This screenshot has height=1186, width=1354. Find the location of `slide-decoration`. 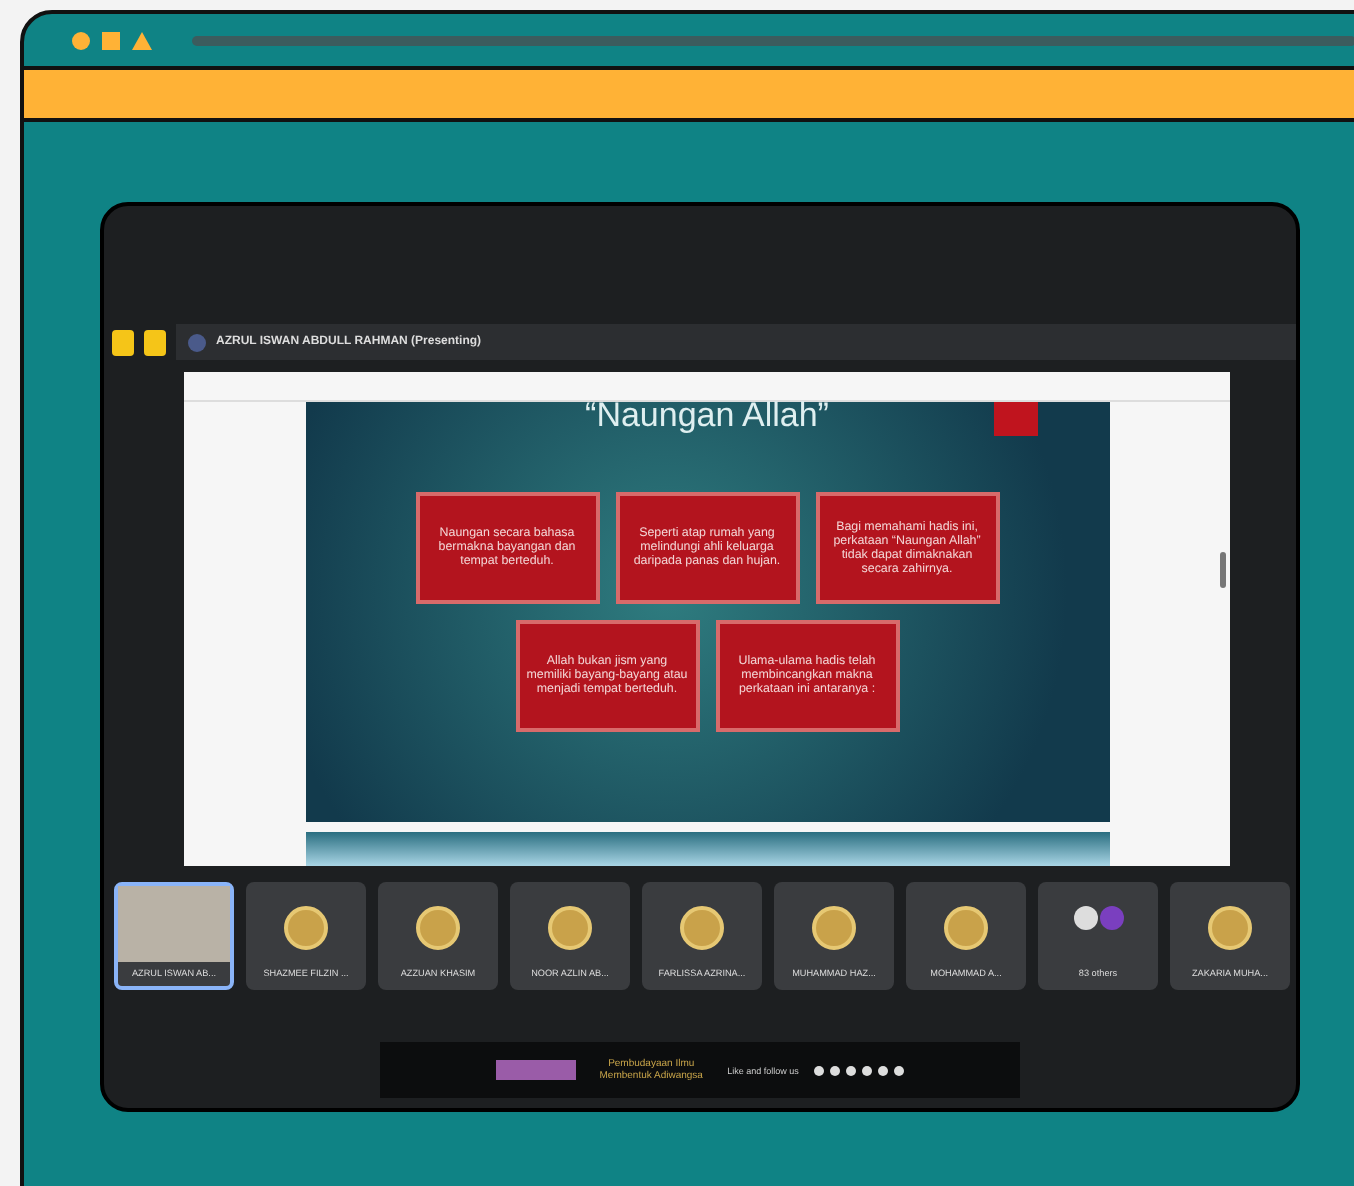

slide-decoration is located at coordinates (1015, 418).